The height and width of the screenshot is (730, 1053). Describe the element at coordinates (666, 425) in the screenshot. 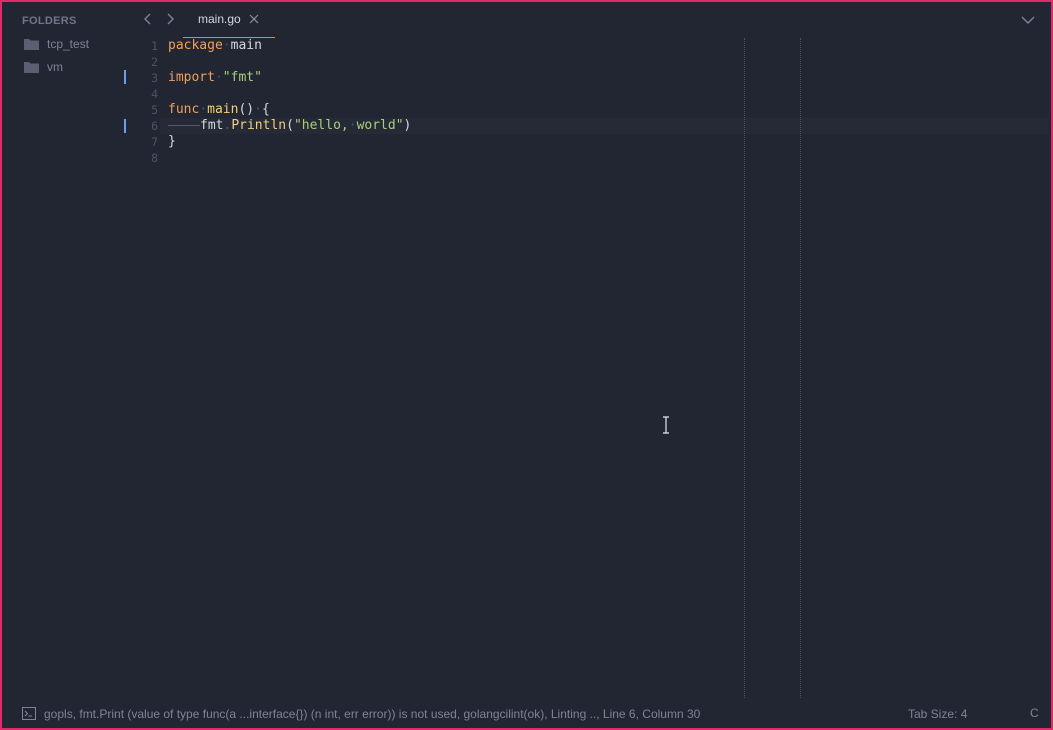

I see `text-cursor-icon` at that location.